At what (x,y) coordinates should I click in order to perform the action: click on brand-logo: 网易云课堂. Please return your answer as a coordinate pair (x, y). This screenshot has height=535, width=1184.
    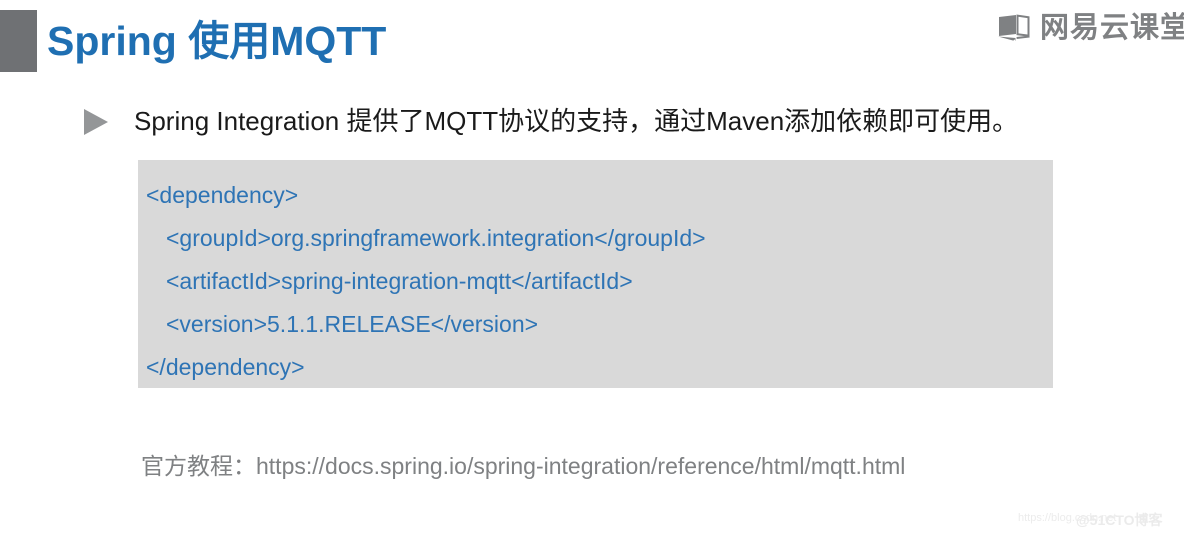
    Looking at the image, I should click on (1090, 28).